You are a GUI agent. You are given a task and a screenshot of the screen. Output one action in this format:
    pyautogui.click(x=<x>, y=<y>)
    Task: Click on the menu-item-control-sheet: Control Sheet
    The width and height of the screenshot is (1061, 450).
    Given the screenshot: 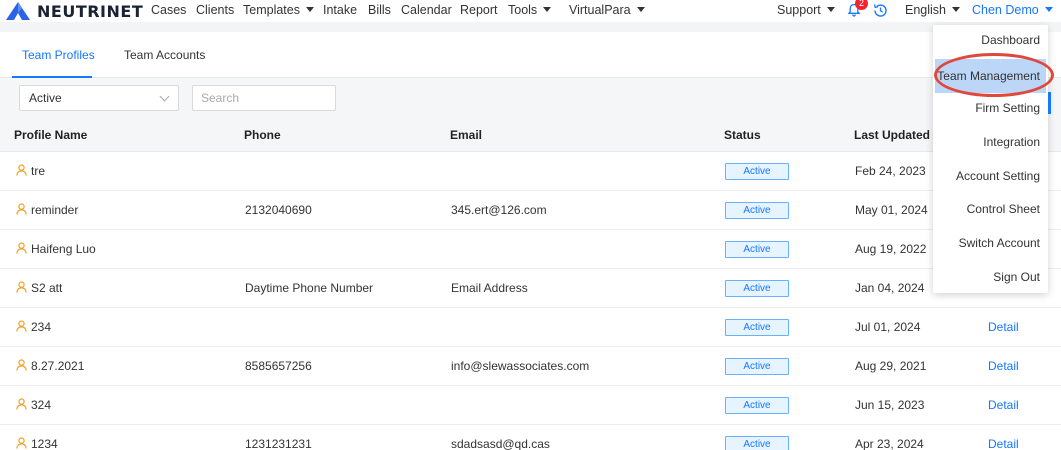 What is the action you would take?
    pyautogui.click(x=1003, y=209)
    